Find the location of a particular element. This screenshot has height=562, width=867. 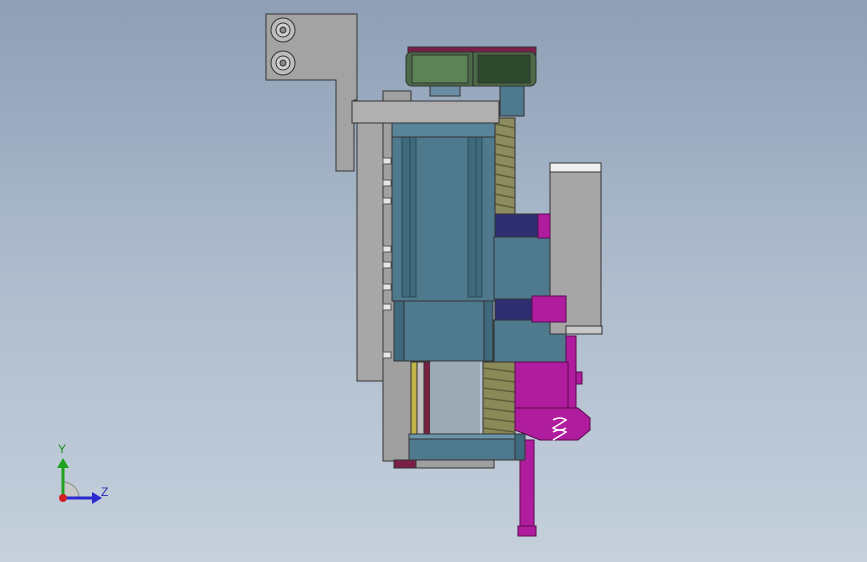

y-axis-arrow-icon is located at coordinates (63, 463).